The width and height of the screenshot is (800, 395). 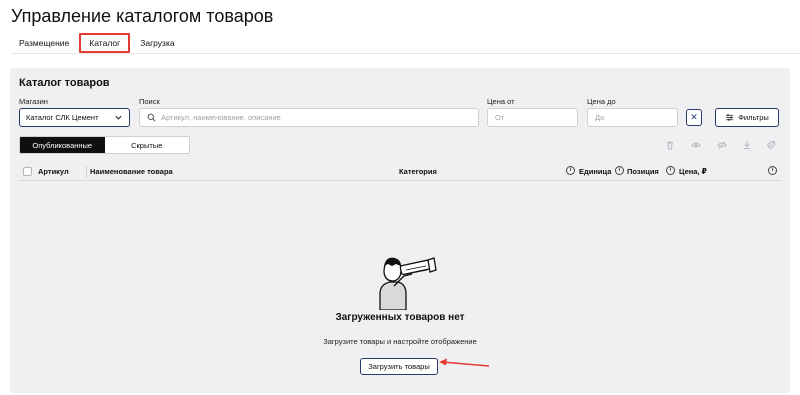 I want to click on clear-filters-button: ✕, so click(x=694, y=117).